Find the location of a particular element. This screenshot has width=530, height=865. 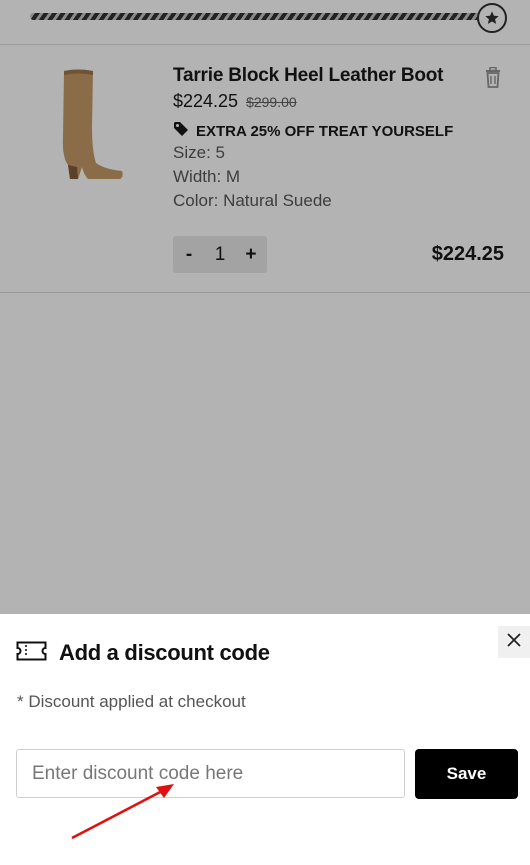

item-width: Width: M is located at coordinates (207, 176).